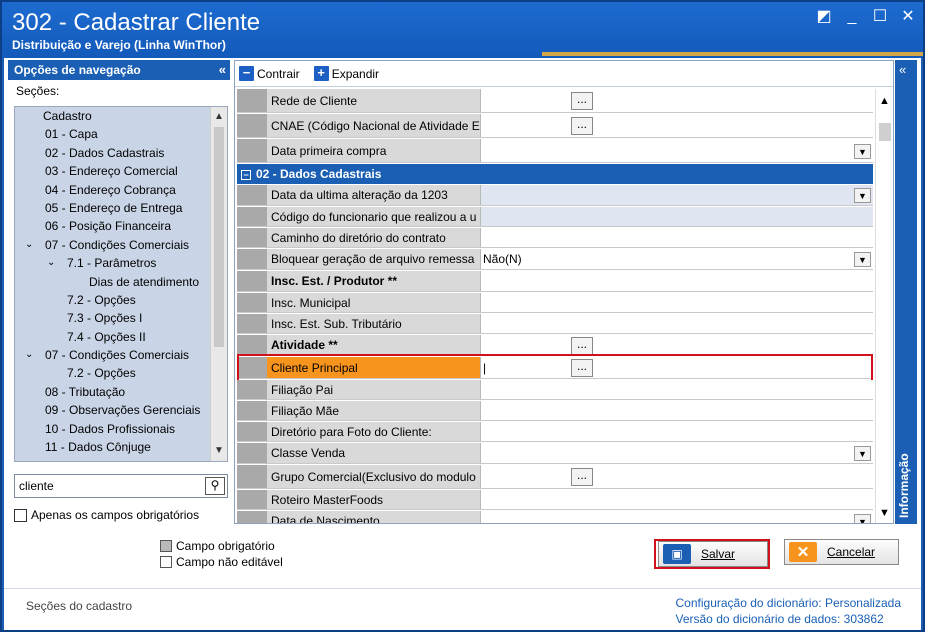 This screenshot has width=925, height=632. I want to click on sidebar-item: 03 - Endereço Comercial, so click(113, 171).